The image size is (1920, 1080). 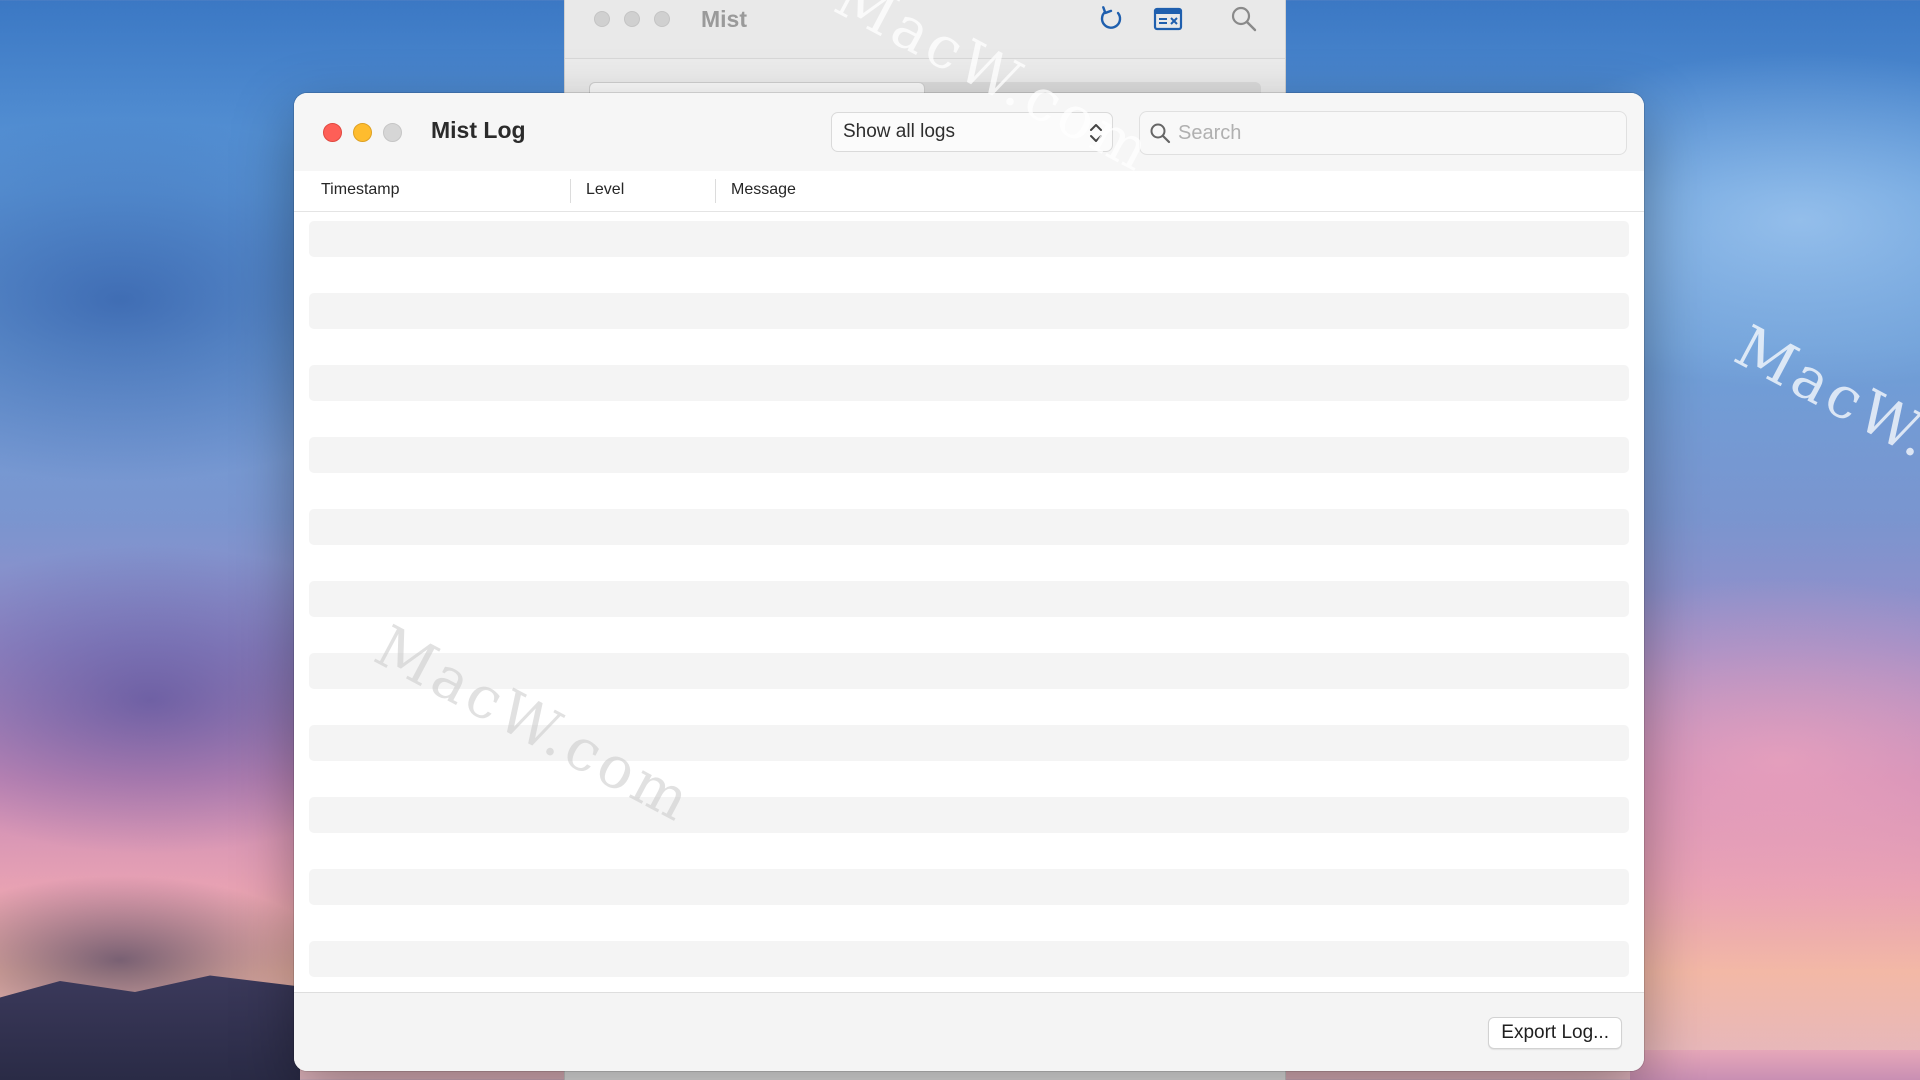 I want to click on refresh-icon, so click(x=1111, y=19).